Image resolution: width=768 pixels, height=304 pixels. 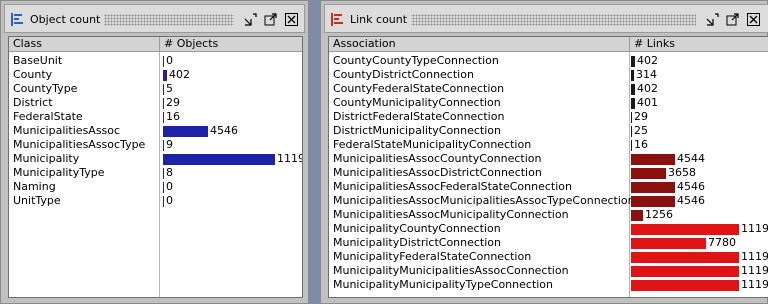 I want to click on table-row: CountyDistrictConnection 314, so click(x=548, y=75).